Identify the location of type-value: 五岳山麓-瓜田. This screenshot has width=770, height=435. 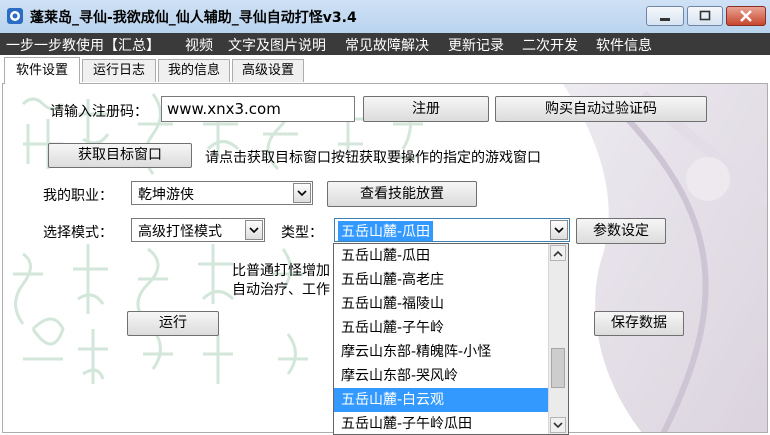
(386, 231).